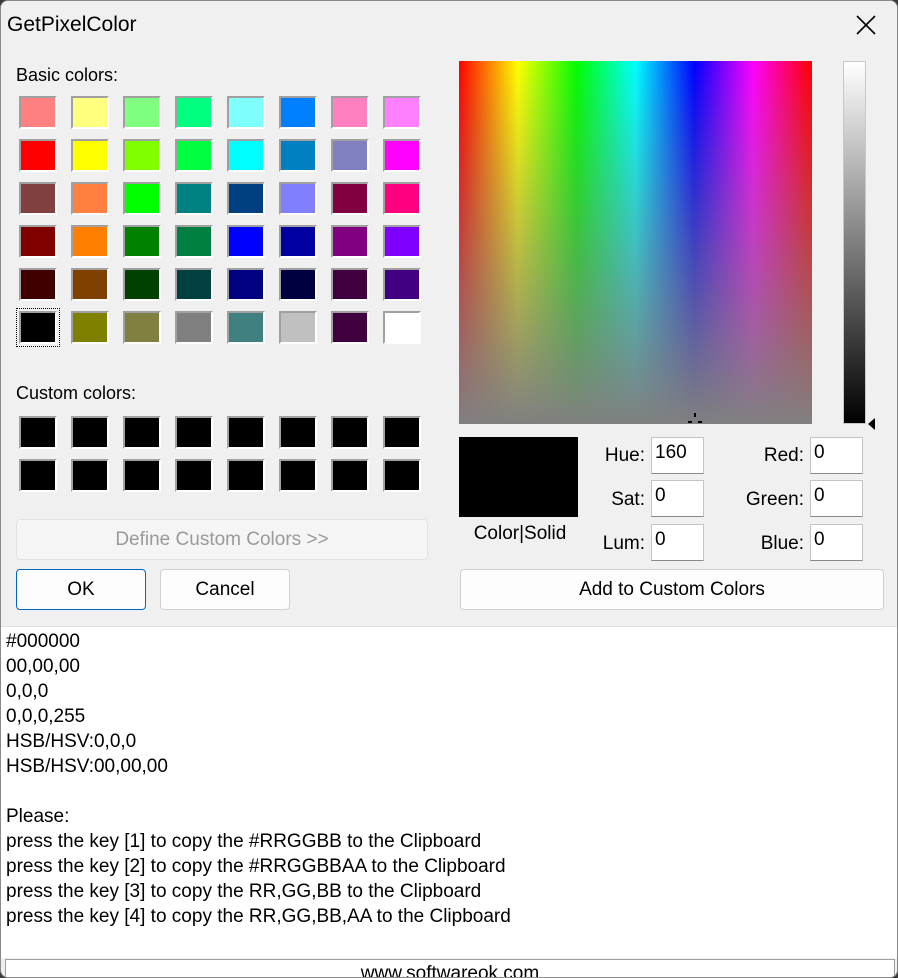  Describe the element at coordinates (677, 542) in the screenshot. I see `lum-input: 0` at that location.